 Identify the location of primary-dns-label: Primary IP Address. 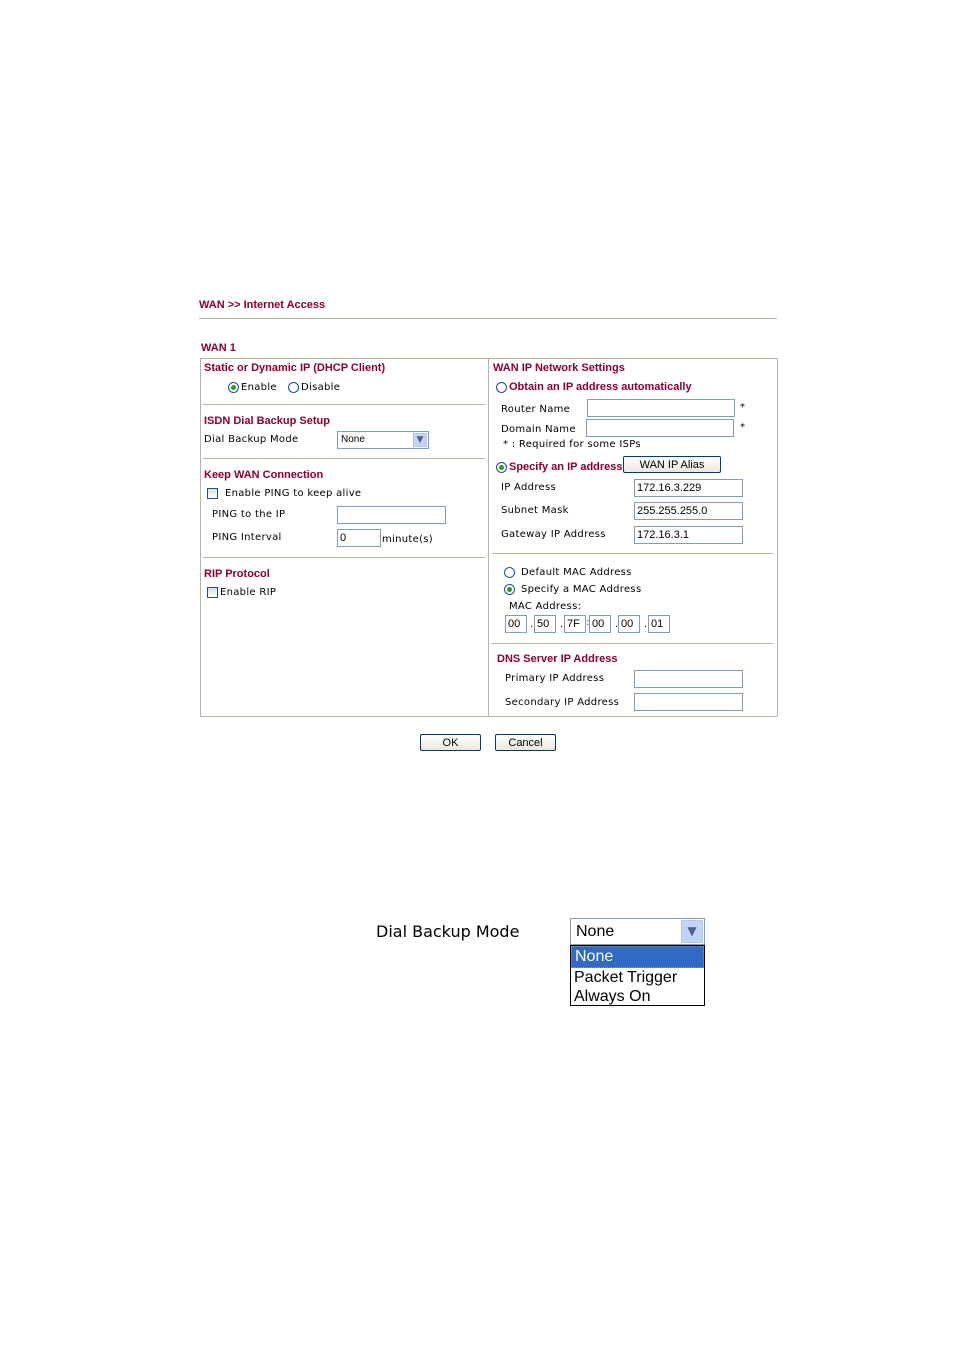
(555, 678).